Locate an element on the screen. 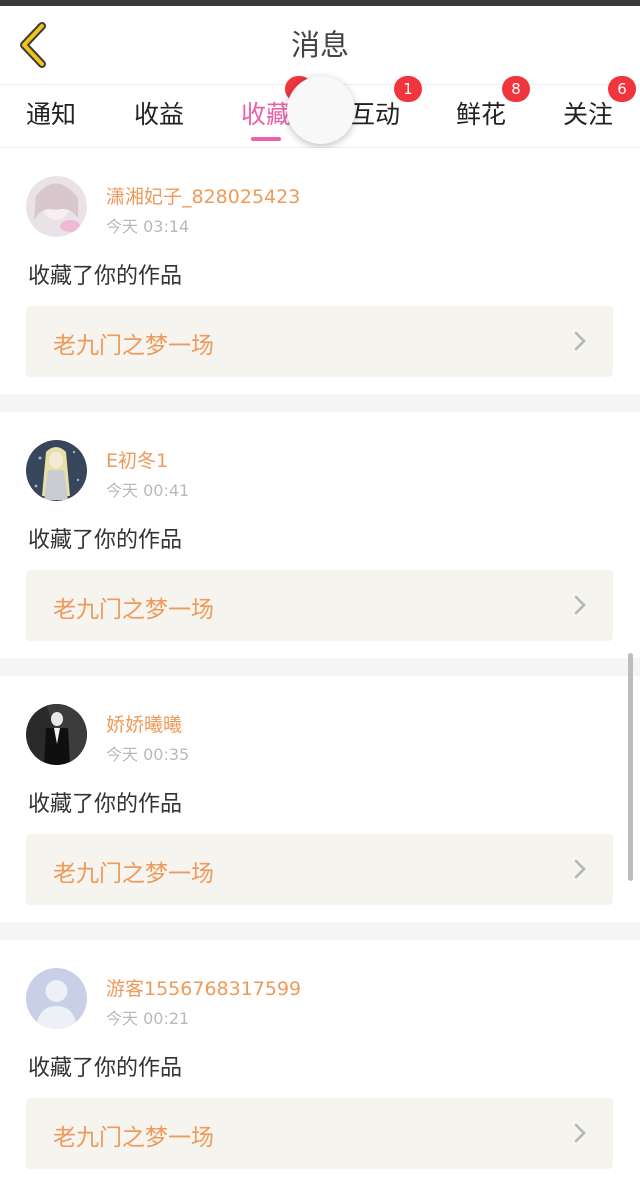  tab-label: 收益 is located at coordinates (159, 114).